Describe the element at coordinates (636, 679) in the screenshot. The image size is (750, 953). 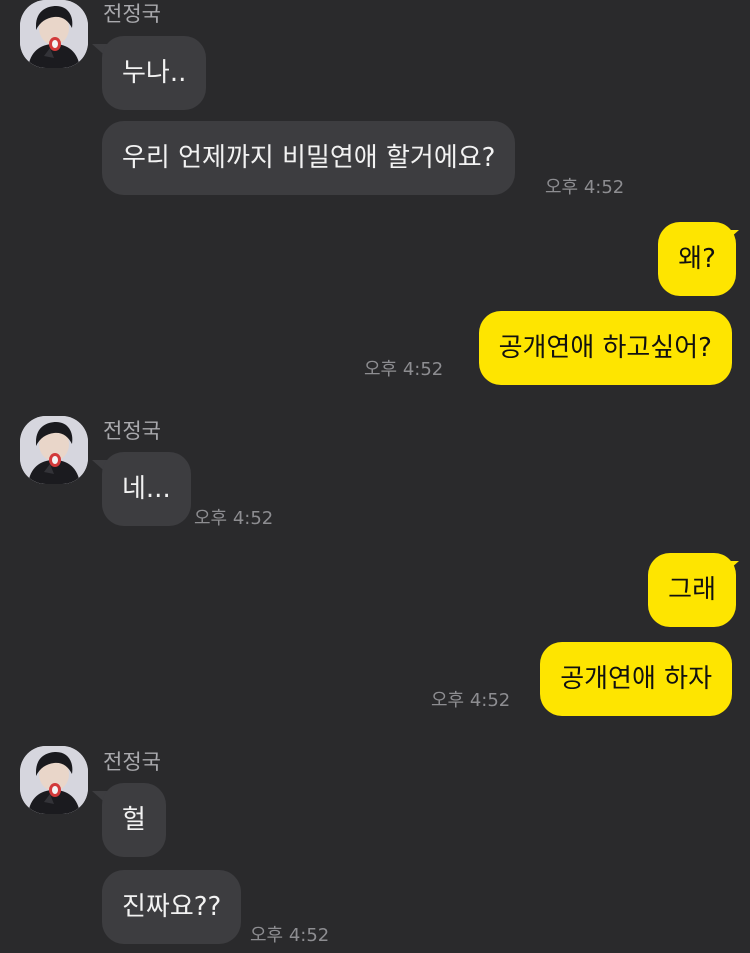
I see `message-bubble: 공개연애 하자` at that location.